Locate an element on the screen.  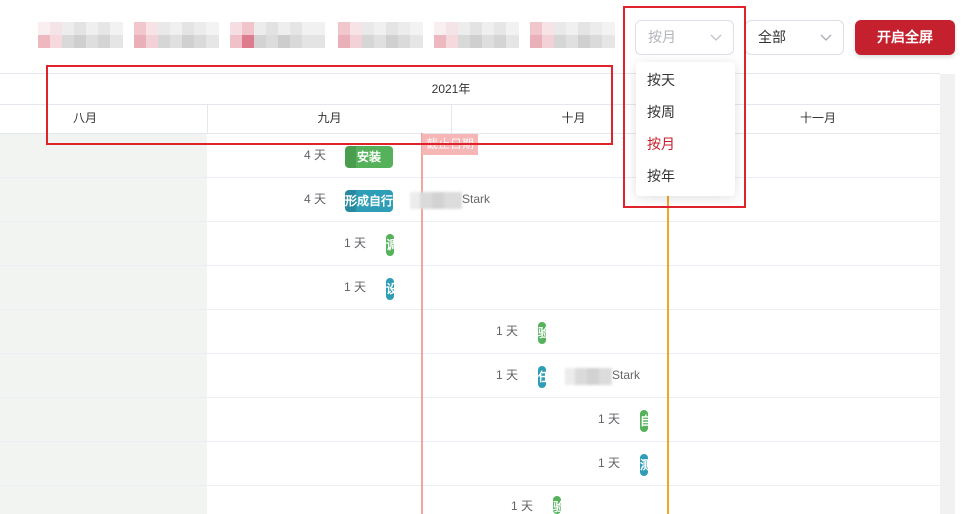
task-bar: 调 is located at coordinates (390, 245).